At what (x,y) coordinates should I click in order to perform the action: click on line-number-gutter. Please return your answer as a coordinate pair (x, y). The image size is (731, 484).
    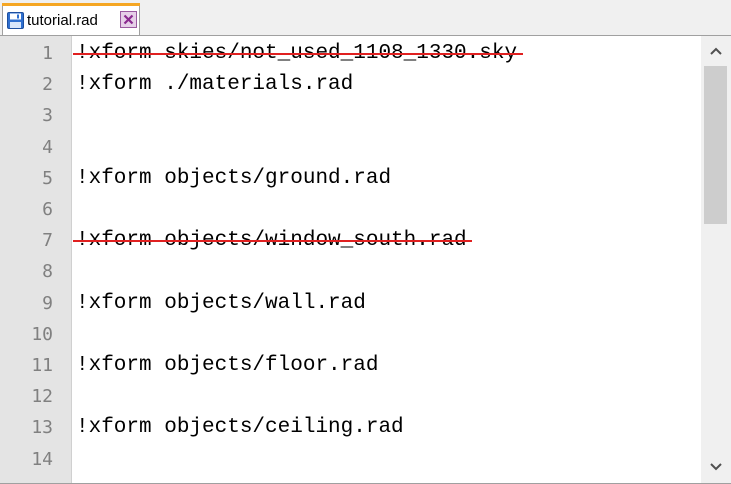
    Looking at the image, I should click on (36, 259).